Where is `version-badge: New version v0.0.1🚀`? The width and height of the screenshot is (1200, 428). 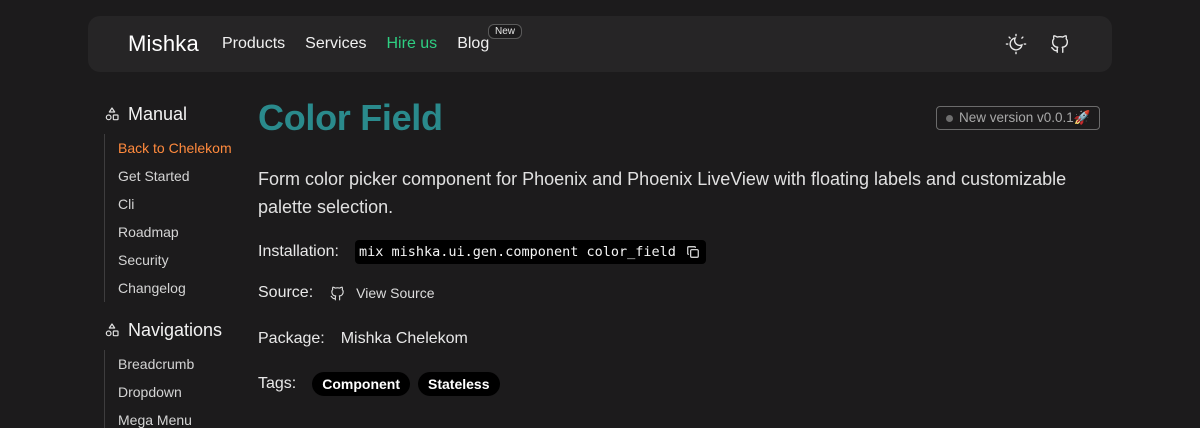 version-badge: New version v0.0.1🚀 is located at coordinates (1018, 118).